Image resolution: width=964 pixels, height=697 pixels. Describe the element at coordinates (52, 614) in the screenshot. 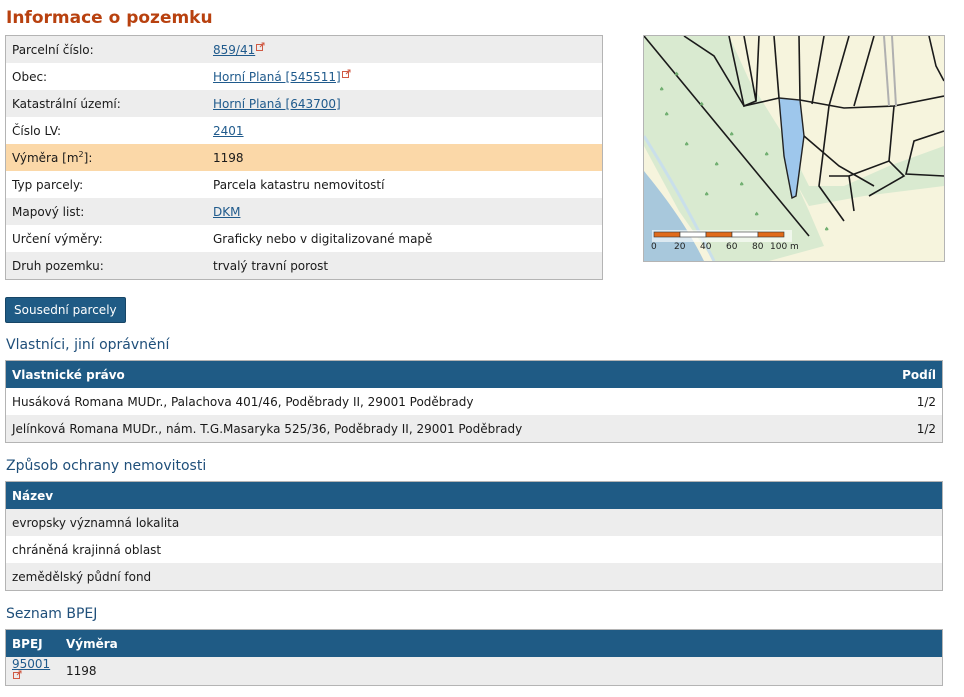

I see `bpej-section-title: Seznam BPEJ` at that location.